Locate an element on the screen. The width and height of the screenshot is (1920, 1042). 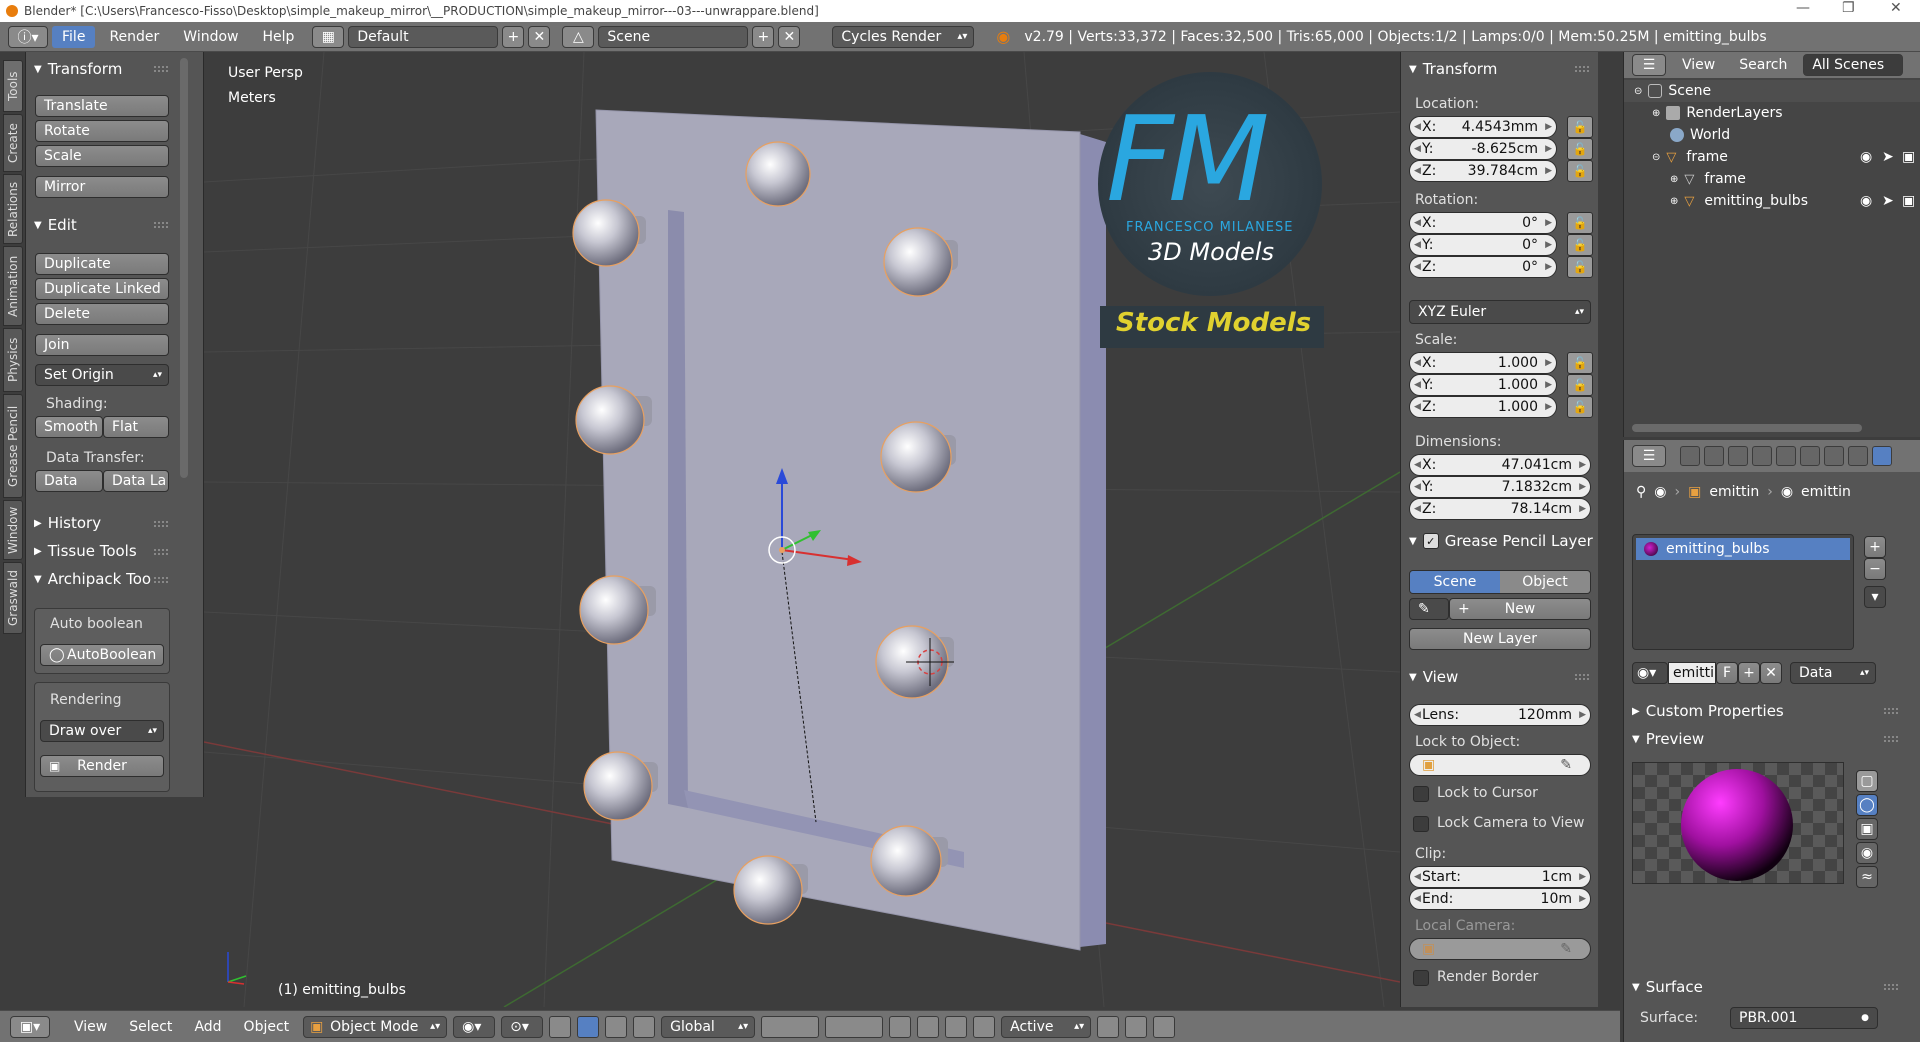
dimensions-y-field: ◀ Y: 7.1832cm ▶ is located at coordinates (1500, 487).